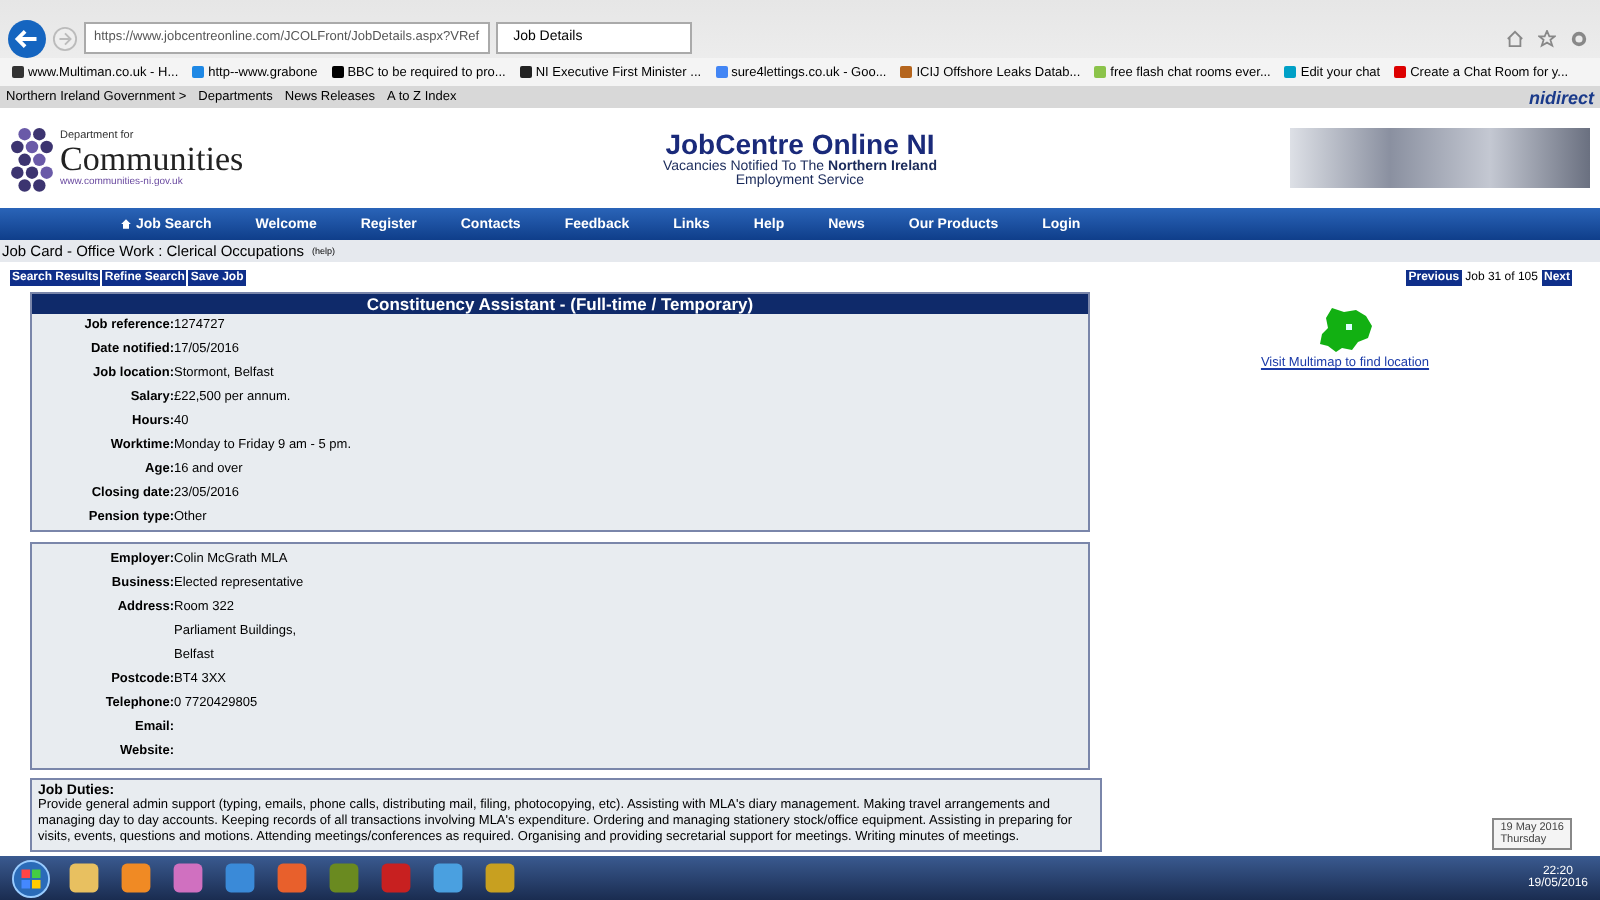 Image resolution: width=1600 pixels, height=900 pixels. What do you see at coordinates (1345, 330) in the screenshot?
I see `map-icon` at bounding box center [1345, 330].